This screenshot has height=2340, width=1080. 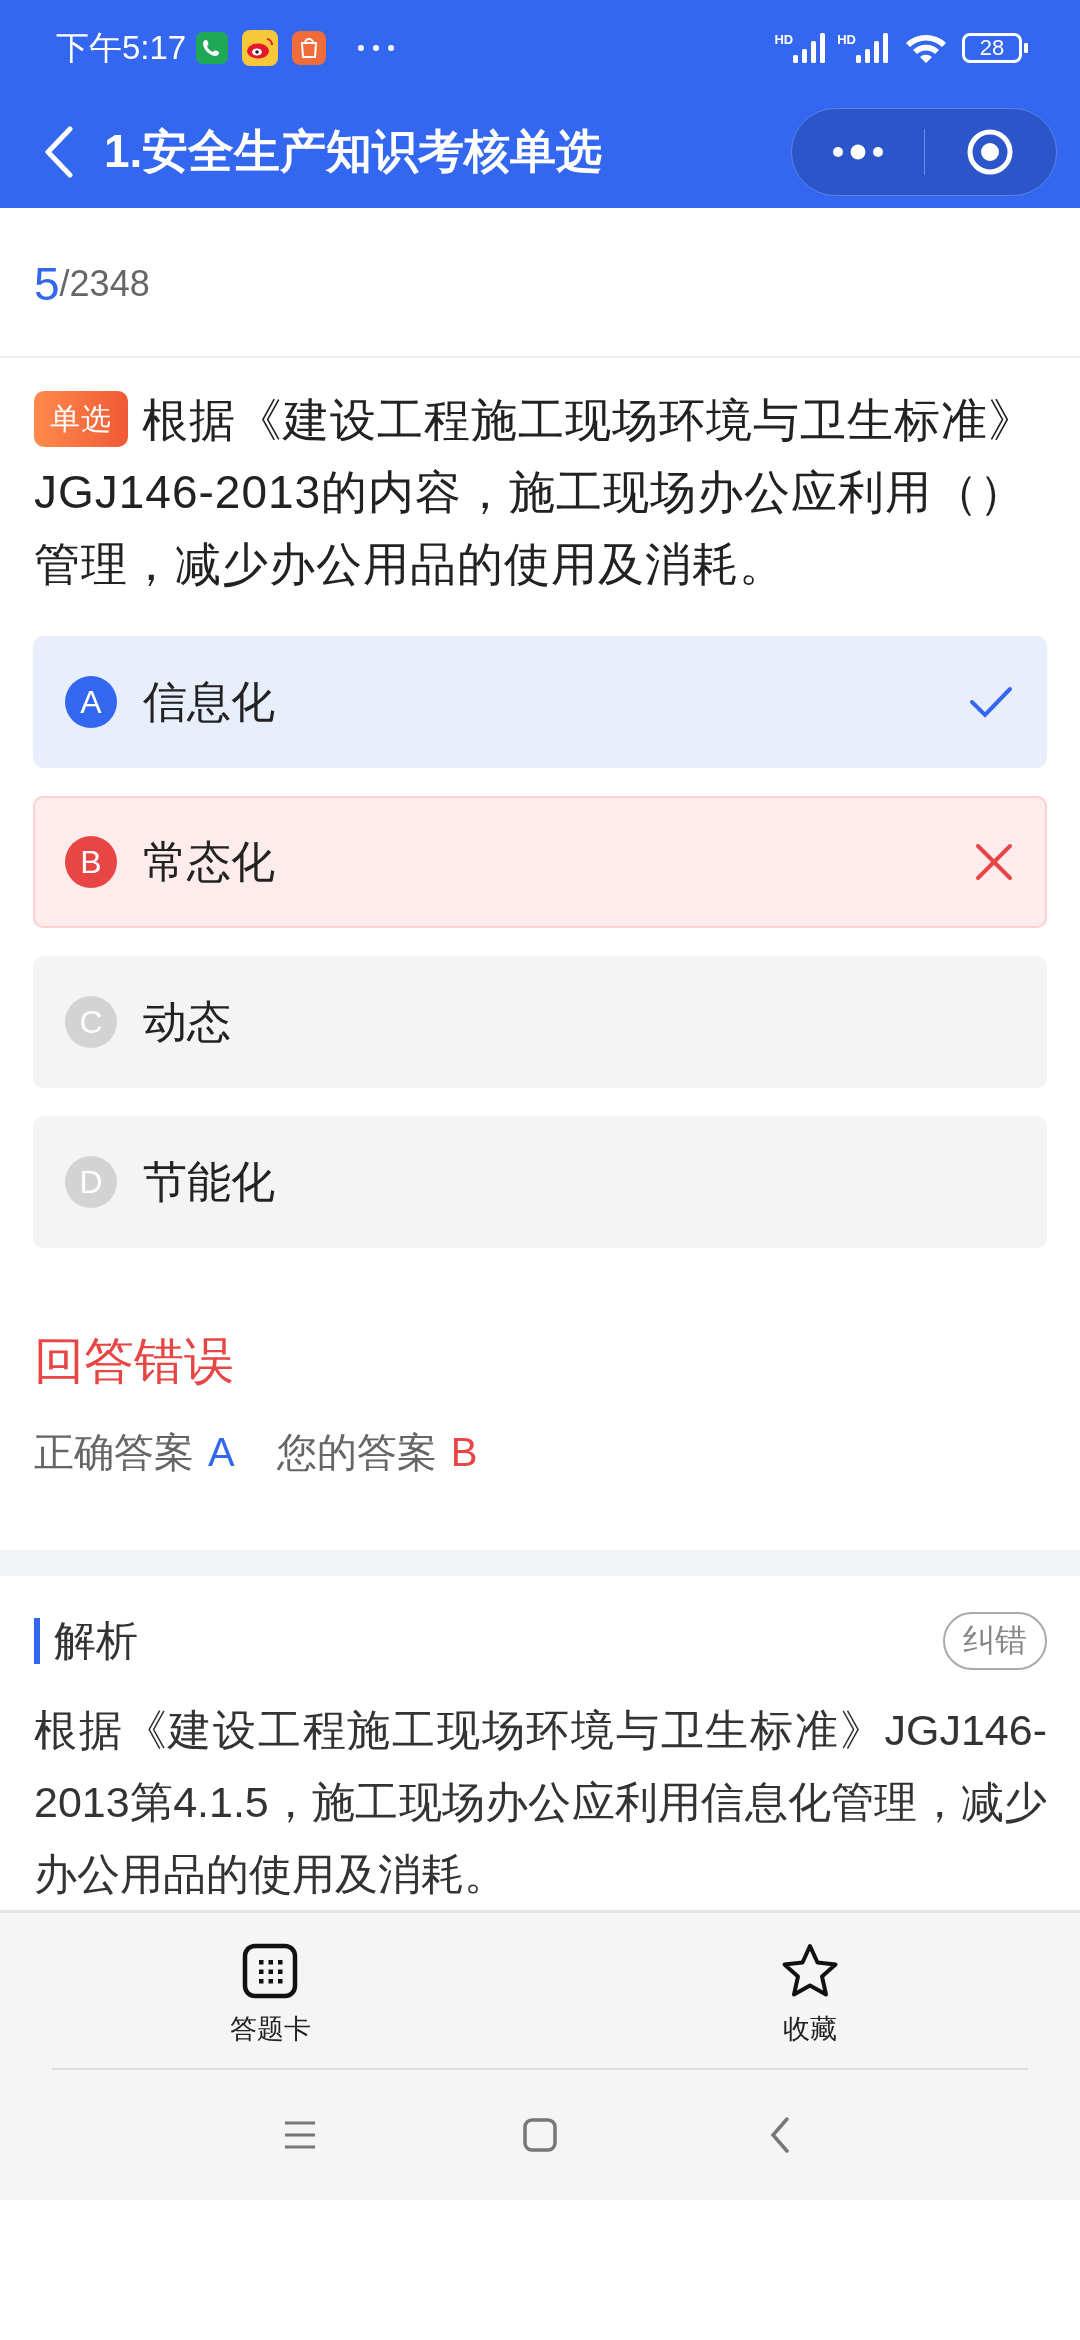 What do you see at coordinates (542, 492) in the screenshot?
I see `question-text: 单选 根据《建设工程施工现场环境与卫生标准》JGJ146-2013的内容，施工现场办公应利用（）管理，减少办公用品的使用及消耗。` at bounding box center [542, 492].